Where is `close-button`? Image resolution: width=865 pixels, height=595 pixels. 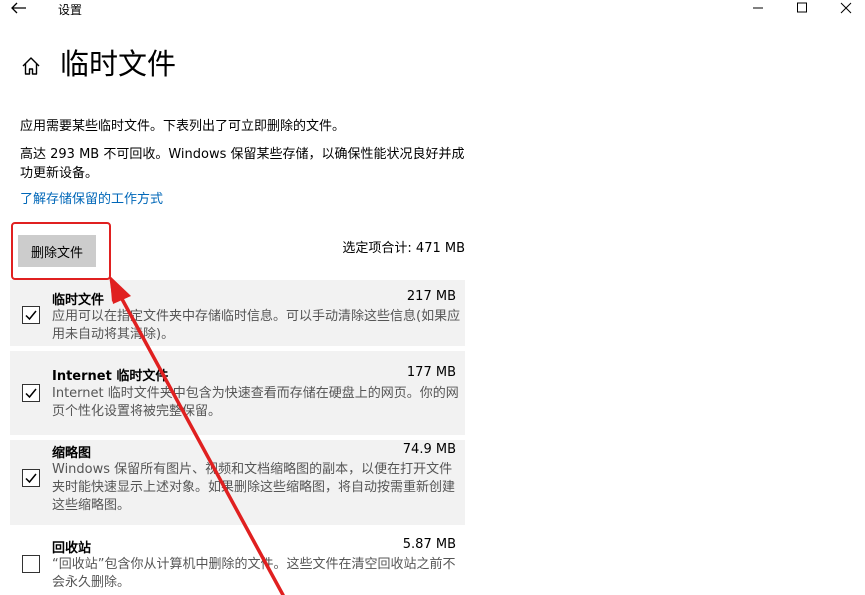 close-button is located at coordinates (846, 8).